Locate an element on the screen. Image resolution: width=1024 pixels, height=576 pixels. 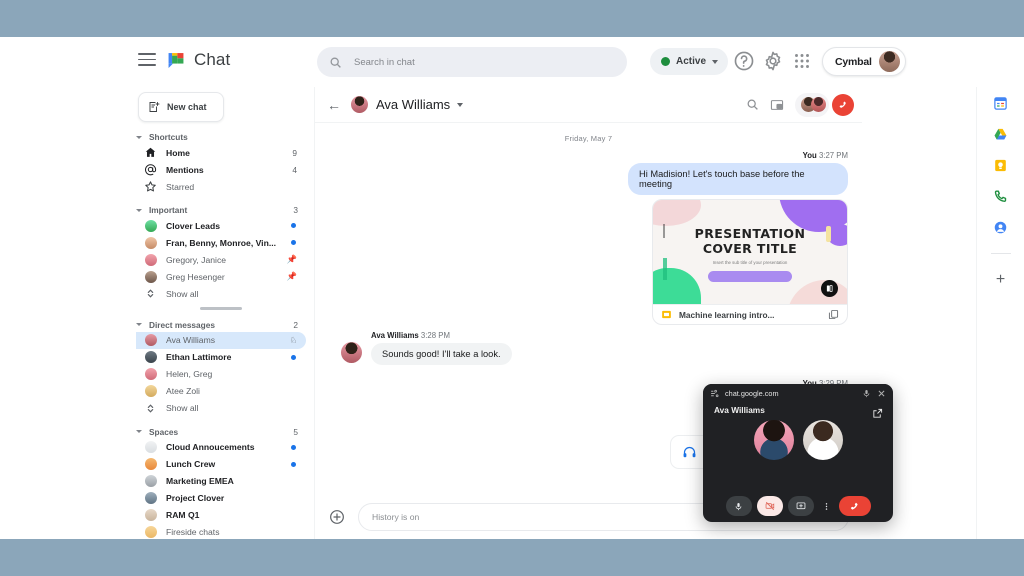
side-app-rail: + is located at coordinates (1000, 313).